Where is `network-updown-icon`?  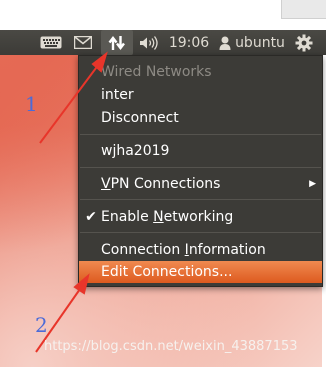
network-updown-icon is located at coordinates (116, 42).